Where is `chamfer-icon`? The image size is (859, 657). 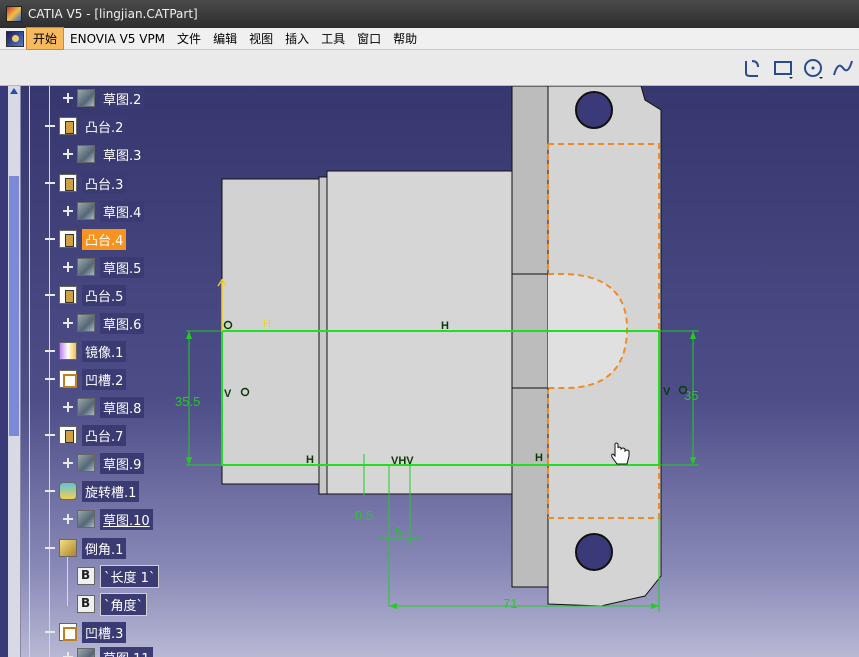 chamfer-icon is located at coordinates (68, 548).